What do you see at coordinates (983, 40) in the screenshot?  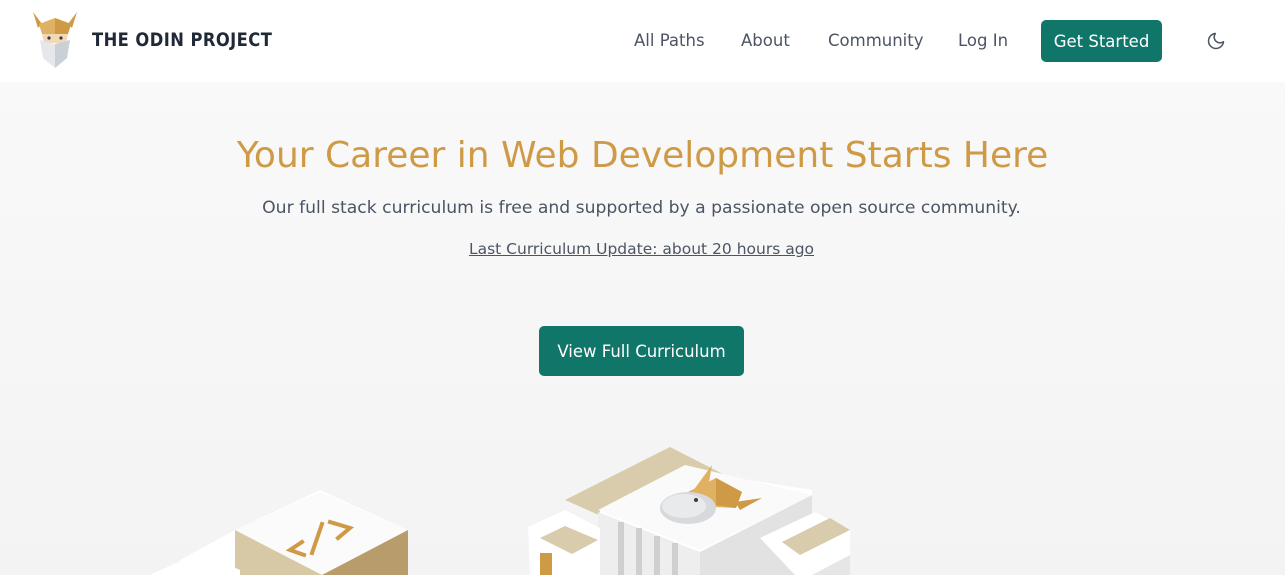 I see `nav-link-log-in: Log In` at bounding box center [983, 40].